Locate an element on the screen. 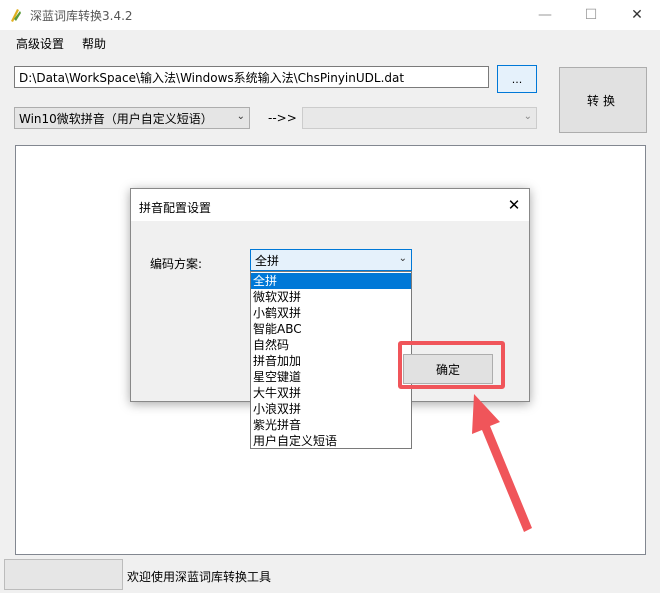 Image resolution: width=660 pixels, height=593 pixels. scheme-option: 全拼 is located at coordinates (331, 281).